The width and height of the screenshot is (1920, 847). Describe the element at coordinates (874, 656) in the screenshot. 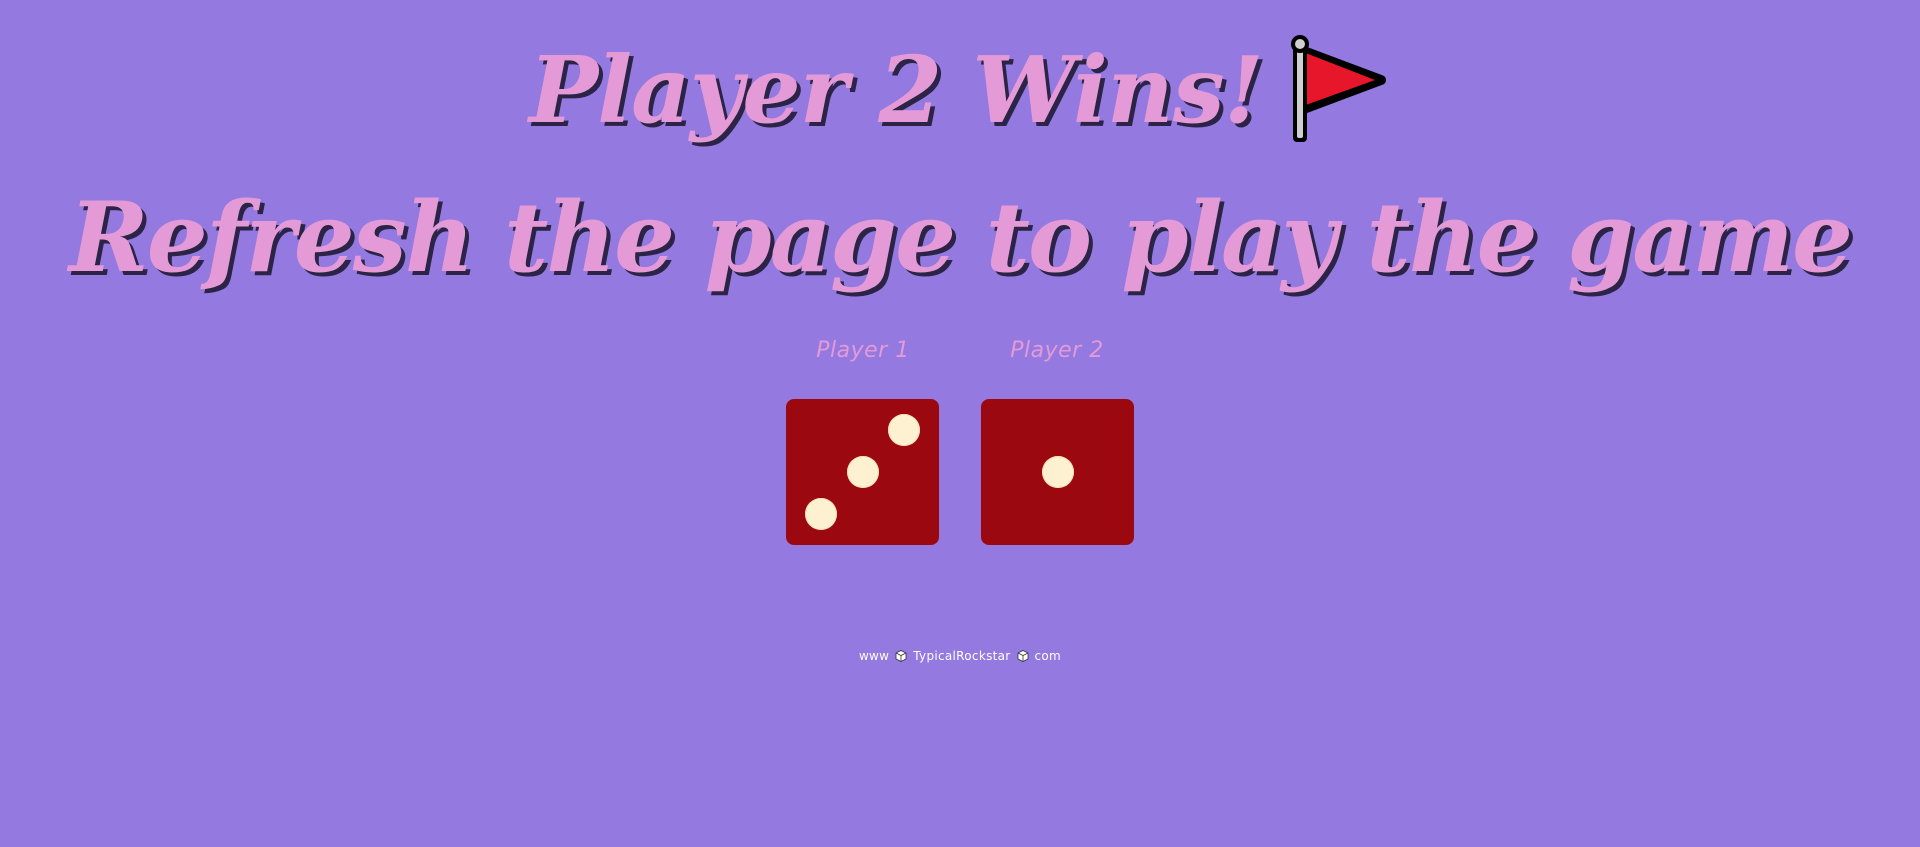

I see `footer-prefix: www` at that location.